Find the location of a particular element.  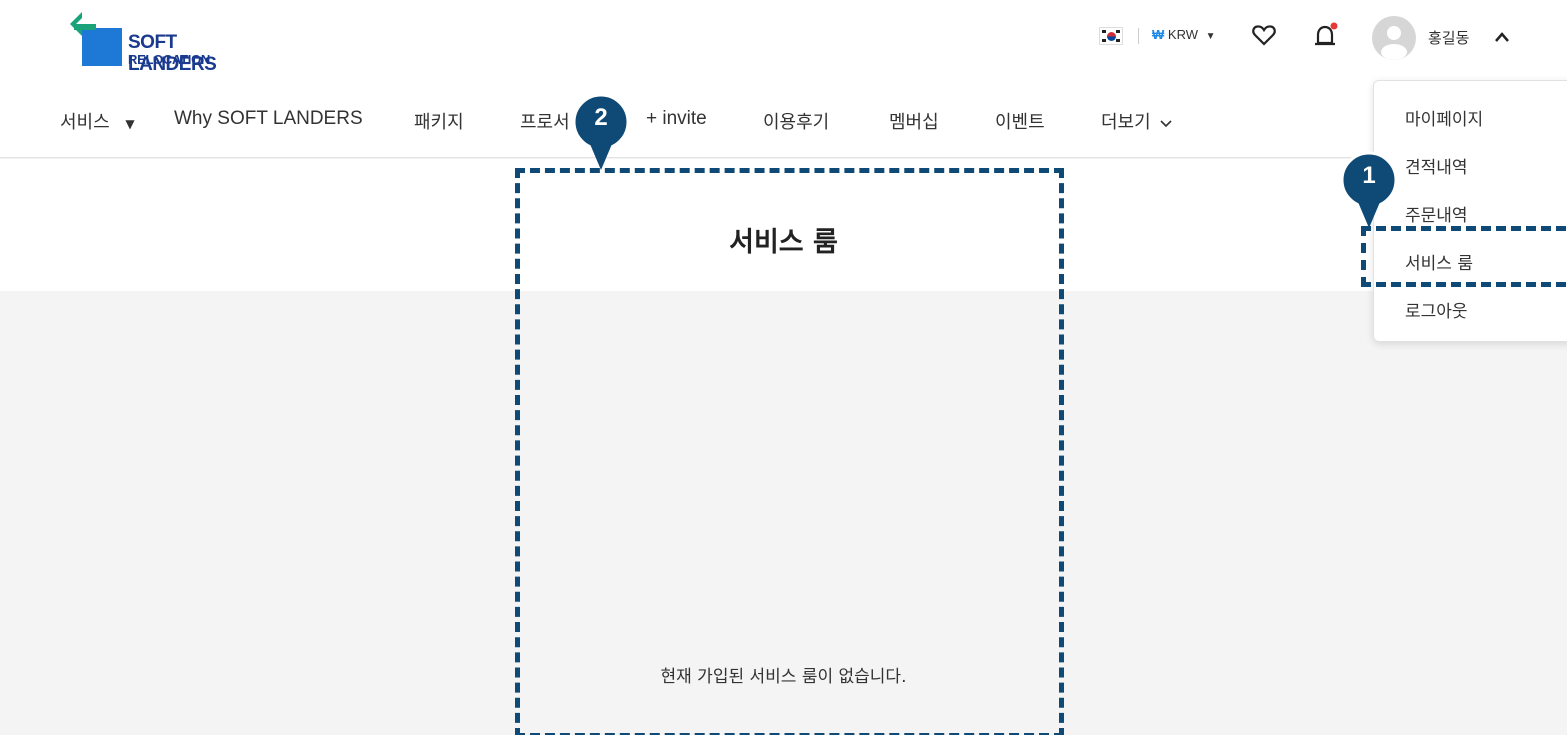

menu-item-logout: 로그아웃 is located at coordinates (1436, 309).